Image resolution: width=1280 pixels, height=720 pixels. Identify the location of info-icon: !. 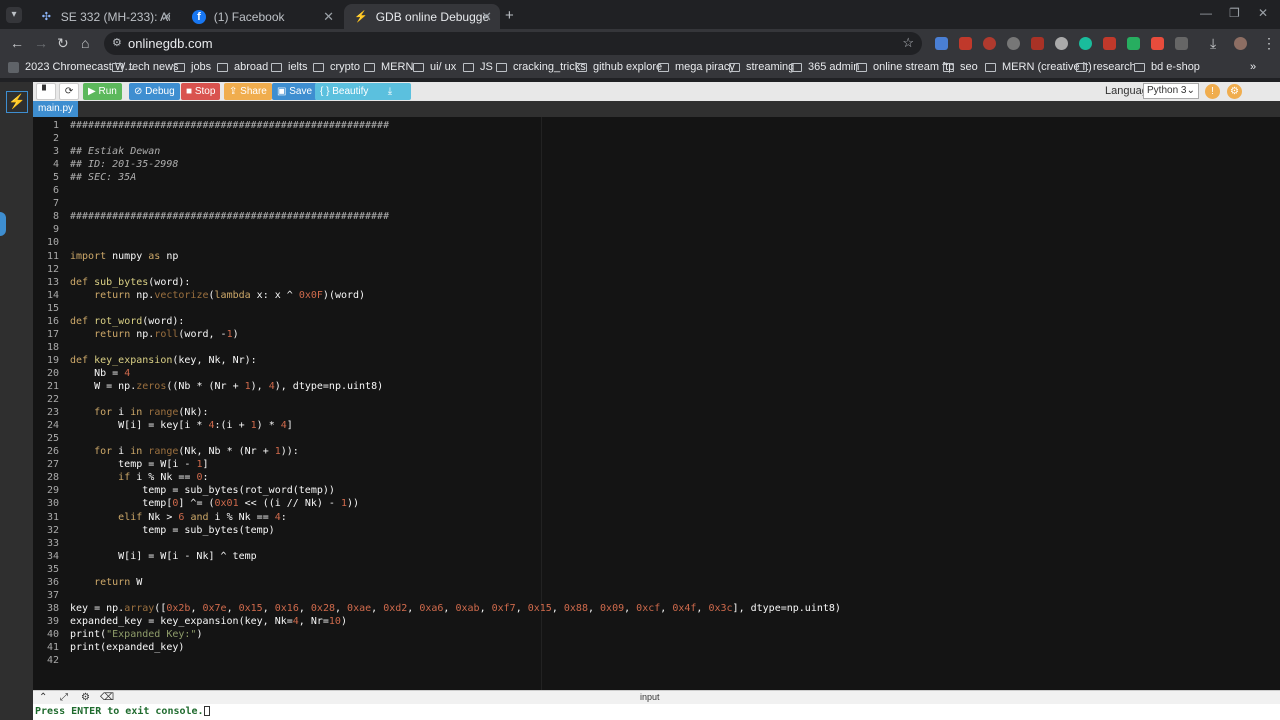
(1212, 91).